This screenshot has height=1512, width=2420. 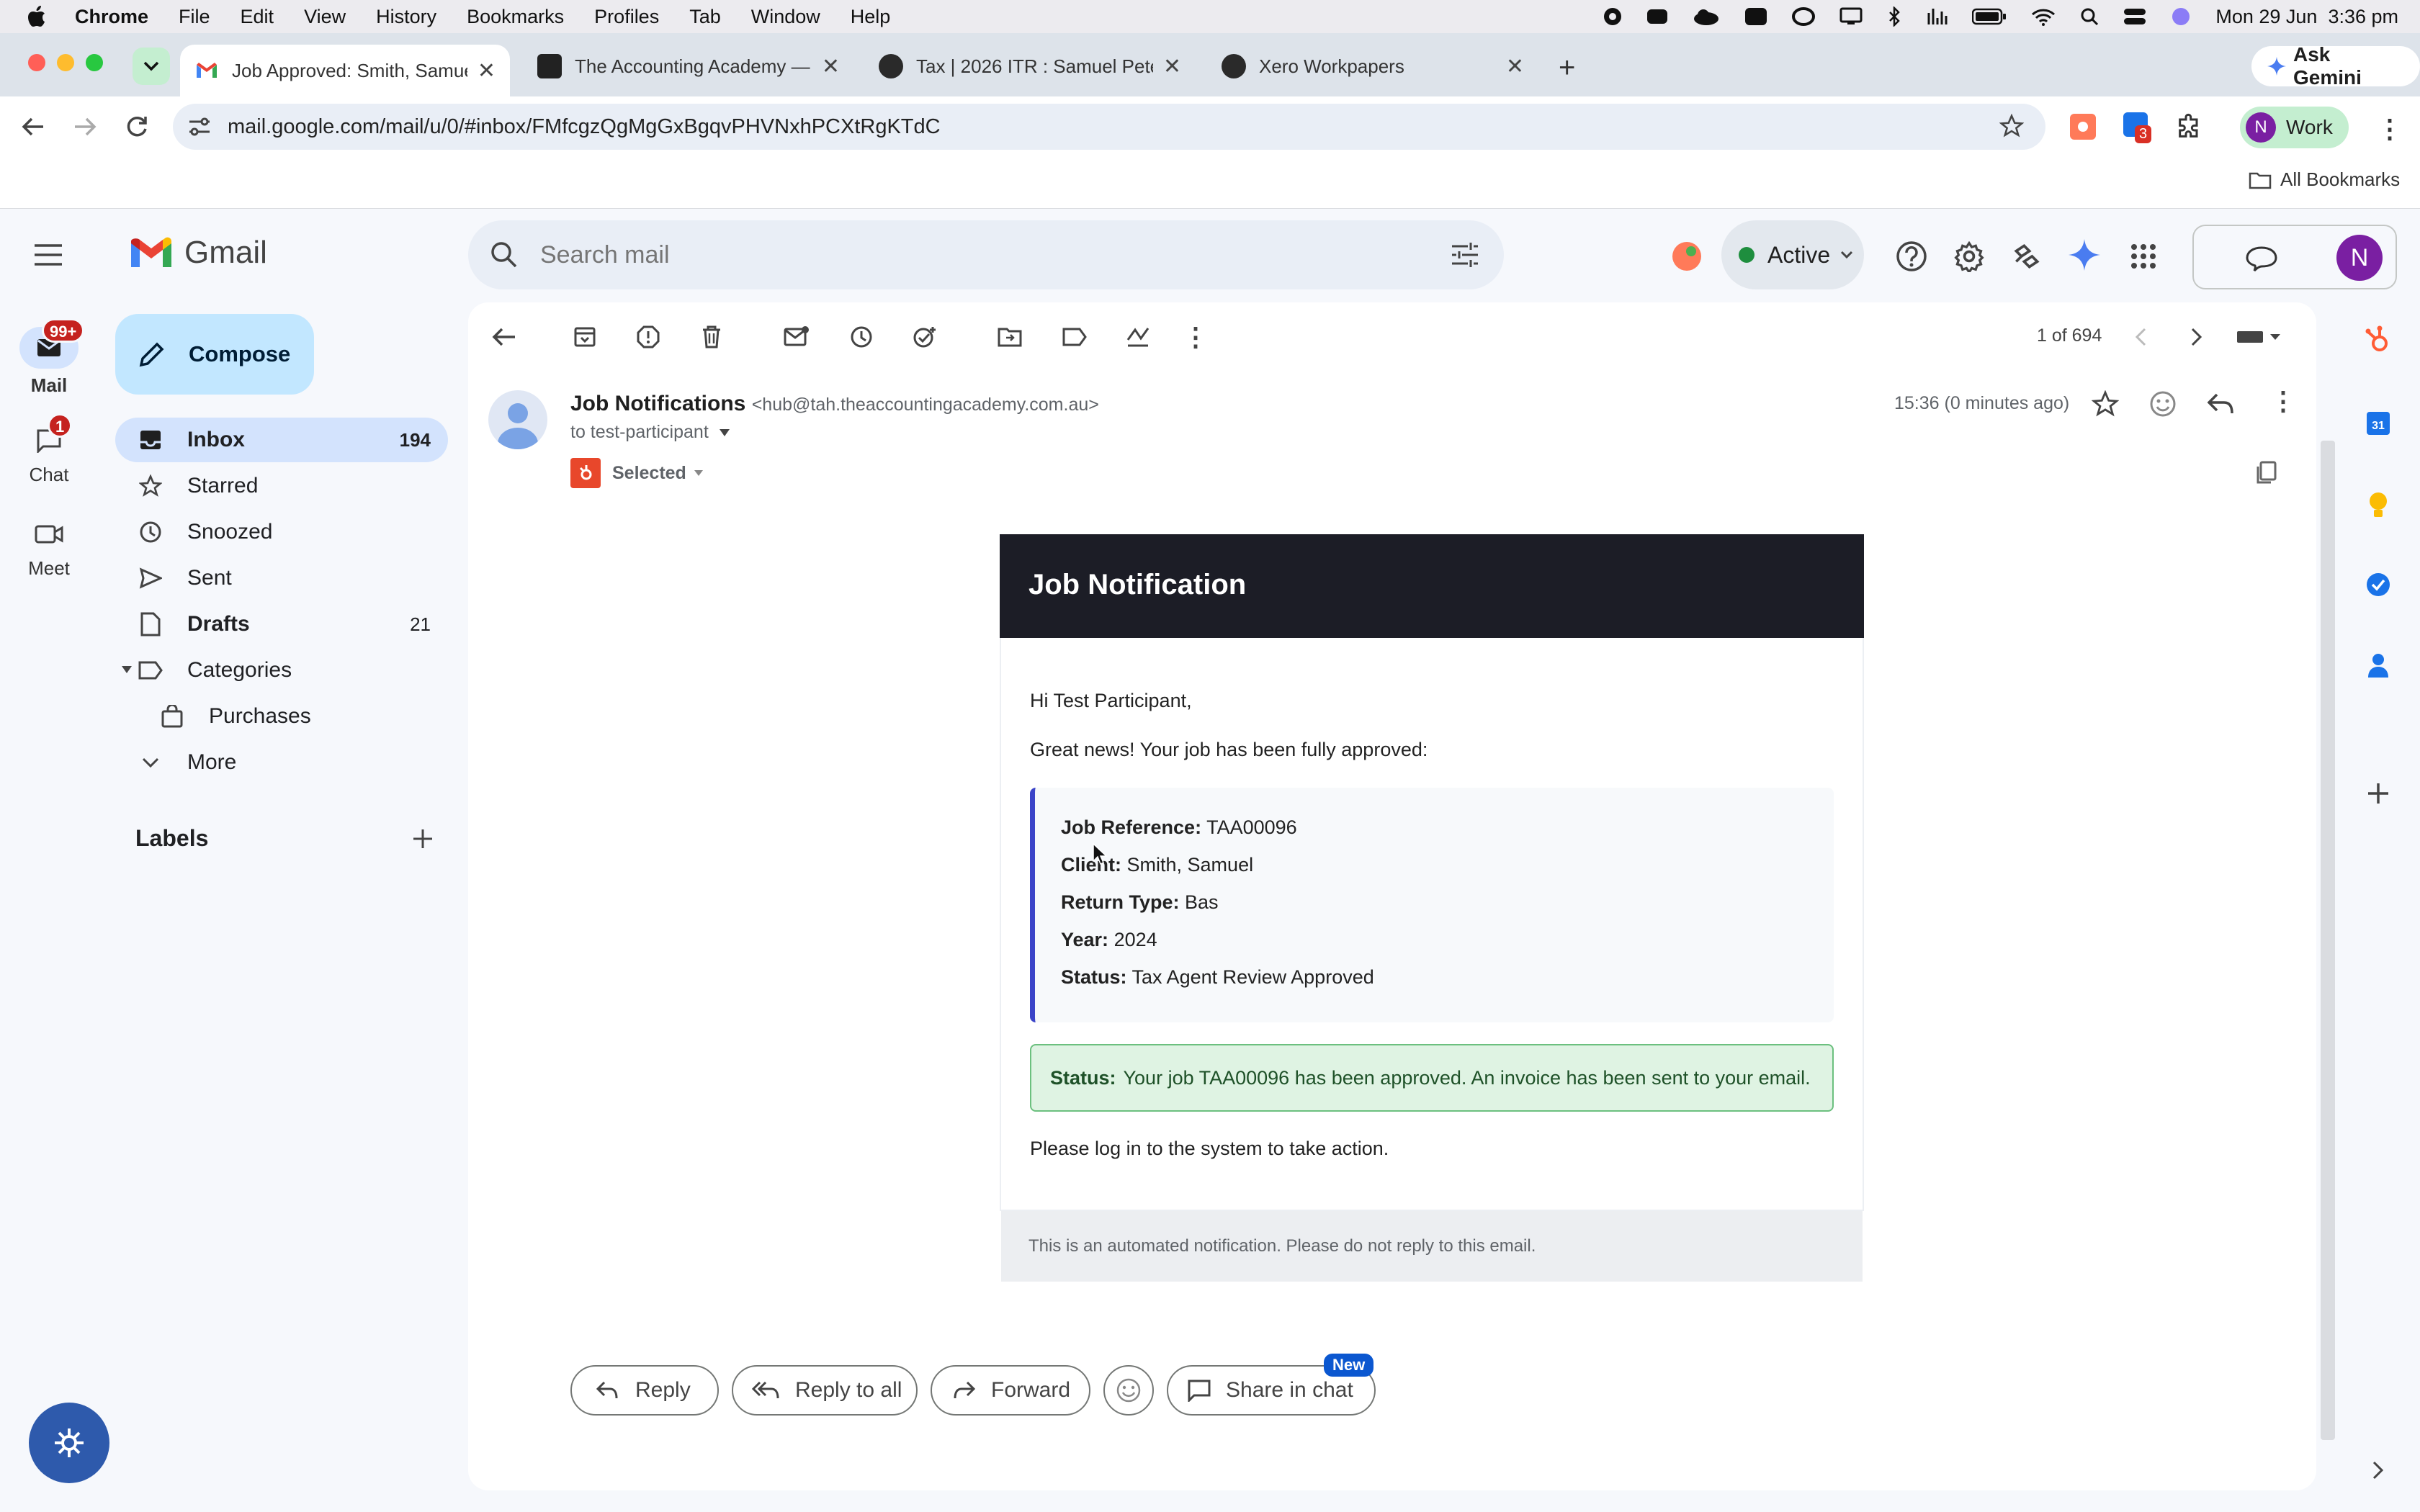 I want to click on rail-chat: Chat, so click(x=49, y=455).